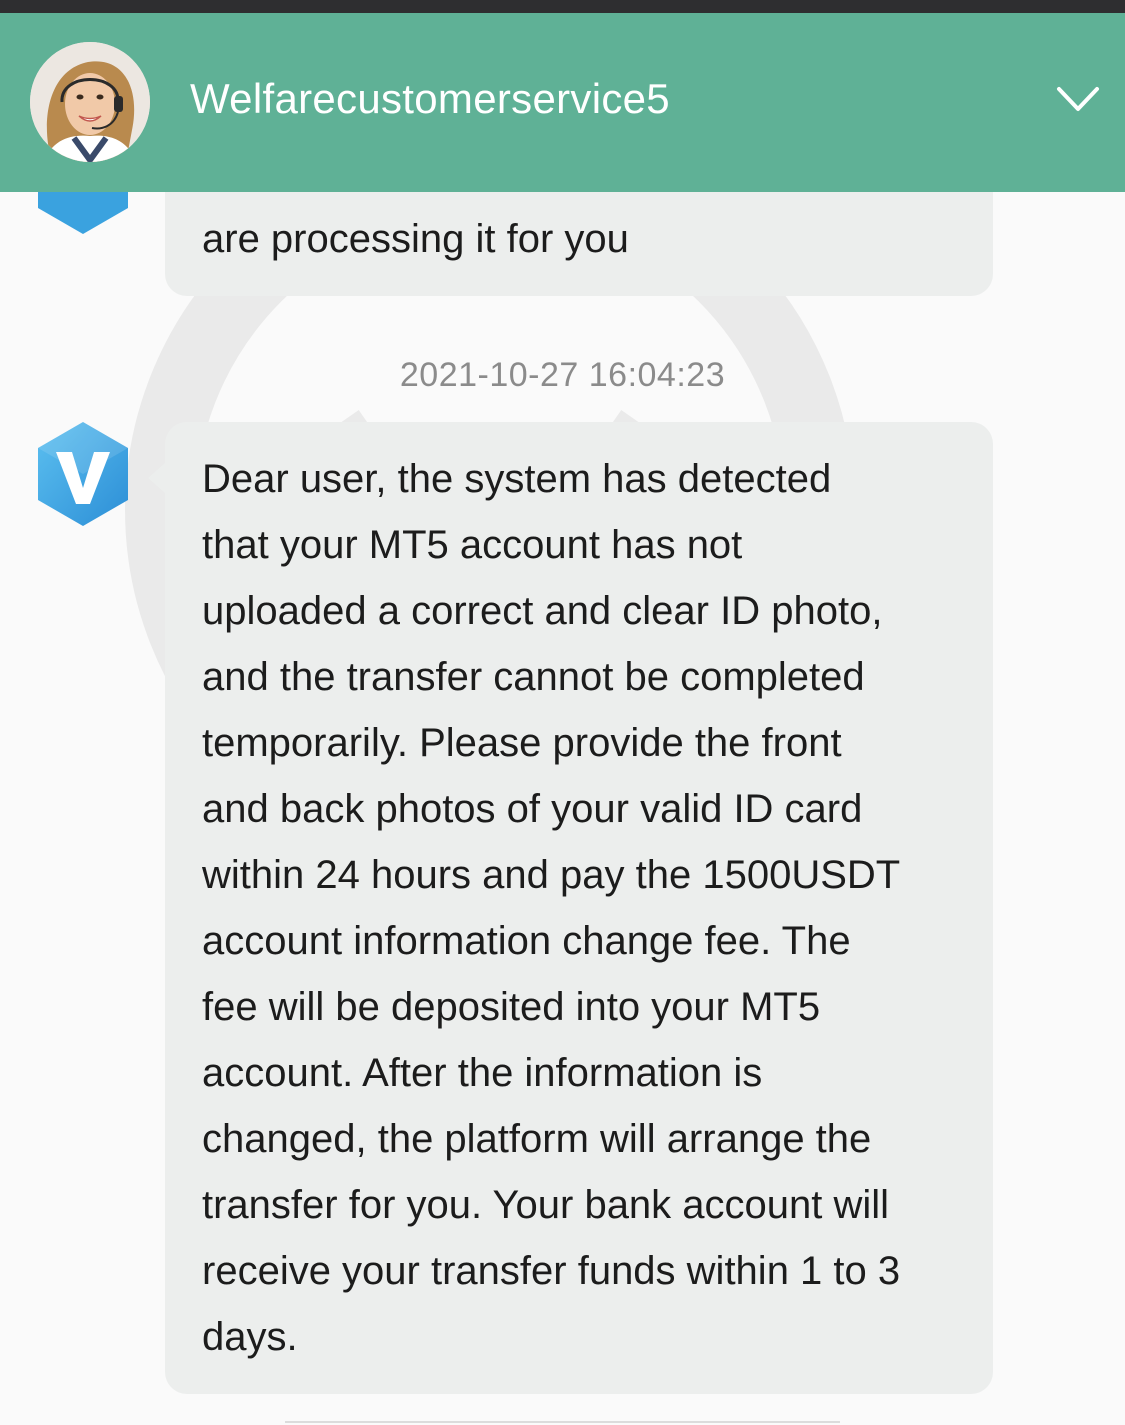  What do you see at coordinates (511, 1007) in the screenshot?
I see `message-line: fee will be deposited into your MT5` at bounding box center [511, 1007].